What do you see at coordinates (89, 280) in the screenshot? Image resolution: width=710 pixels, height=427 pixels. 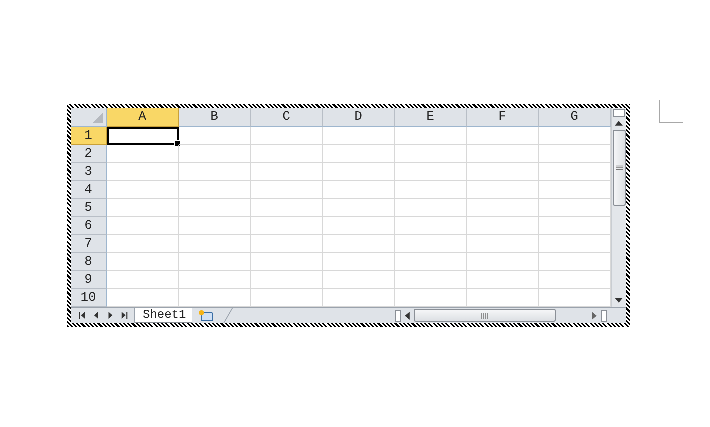 I see `row-header: 9` at bounding box center [89, 280].